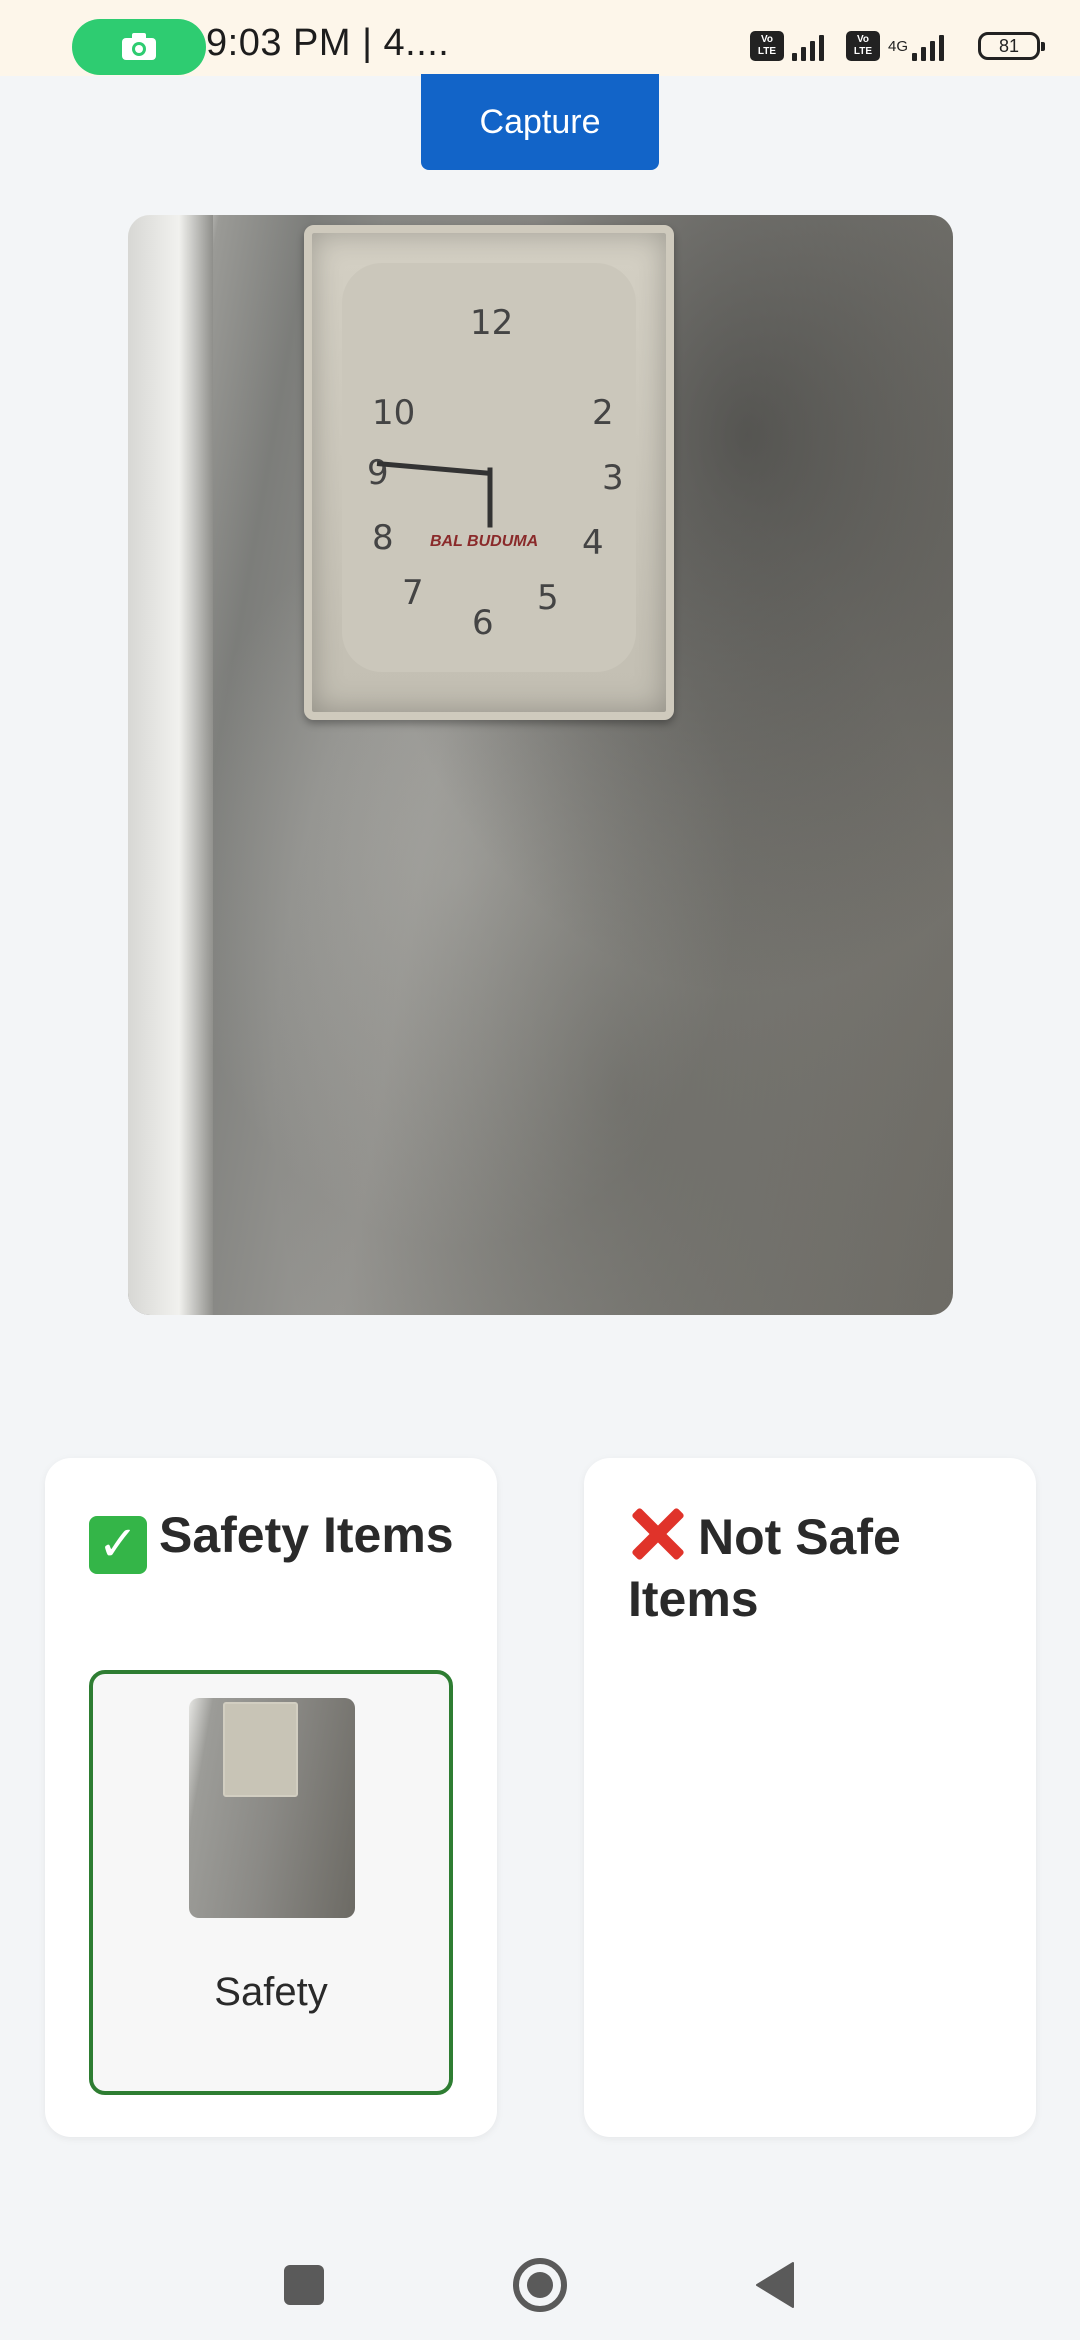  What do you see at coordinates (490, 497) in the screenshot?
I see `clock-hour-hand` at bounding box center [490, 497].